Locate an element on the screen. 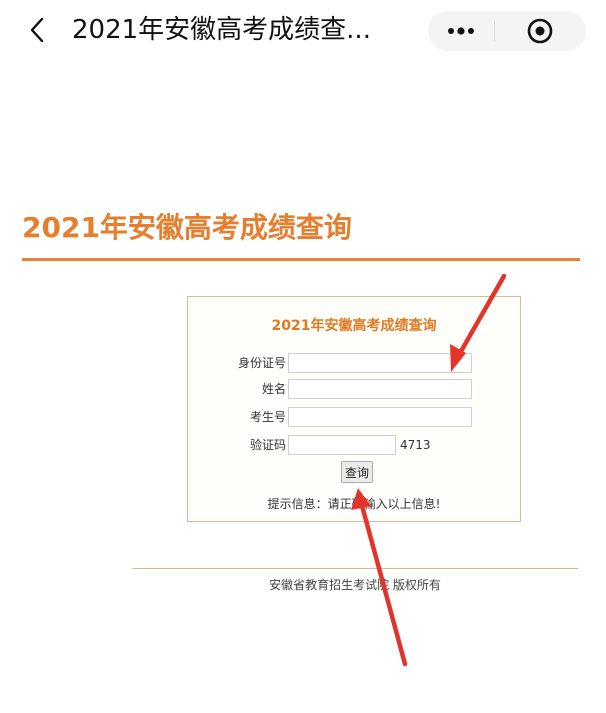 This screenshot has height=713, width=606. query-button: 查询 is located at coordinates (357, 472).